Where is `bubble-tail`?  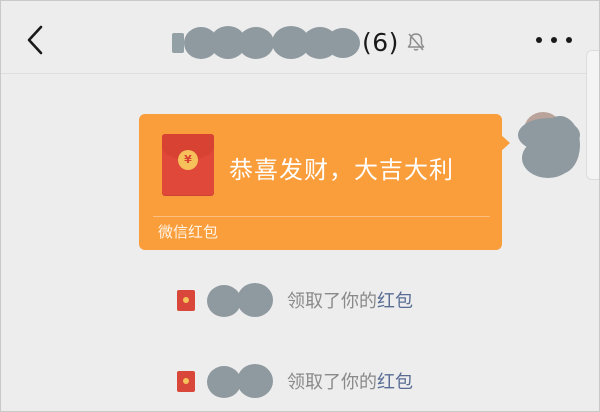
bubble-tail is located at coordinates (505, 143).